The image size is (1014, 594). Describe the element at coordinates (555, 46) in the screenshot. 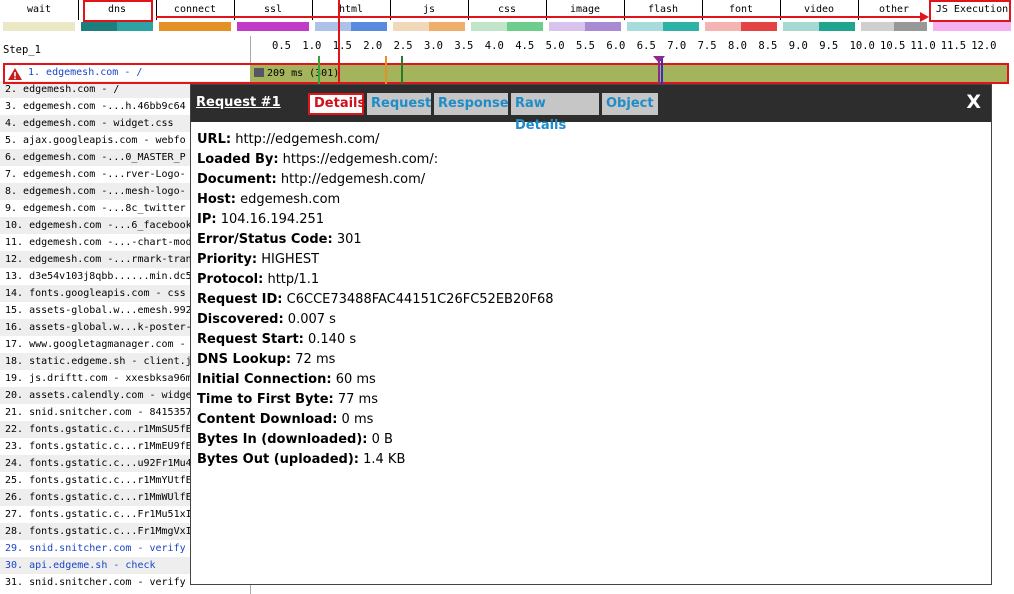

I see `time-tick: 5.0` at that location.